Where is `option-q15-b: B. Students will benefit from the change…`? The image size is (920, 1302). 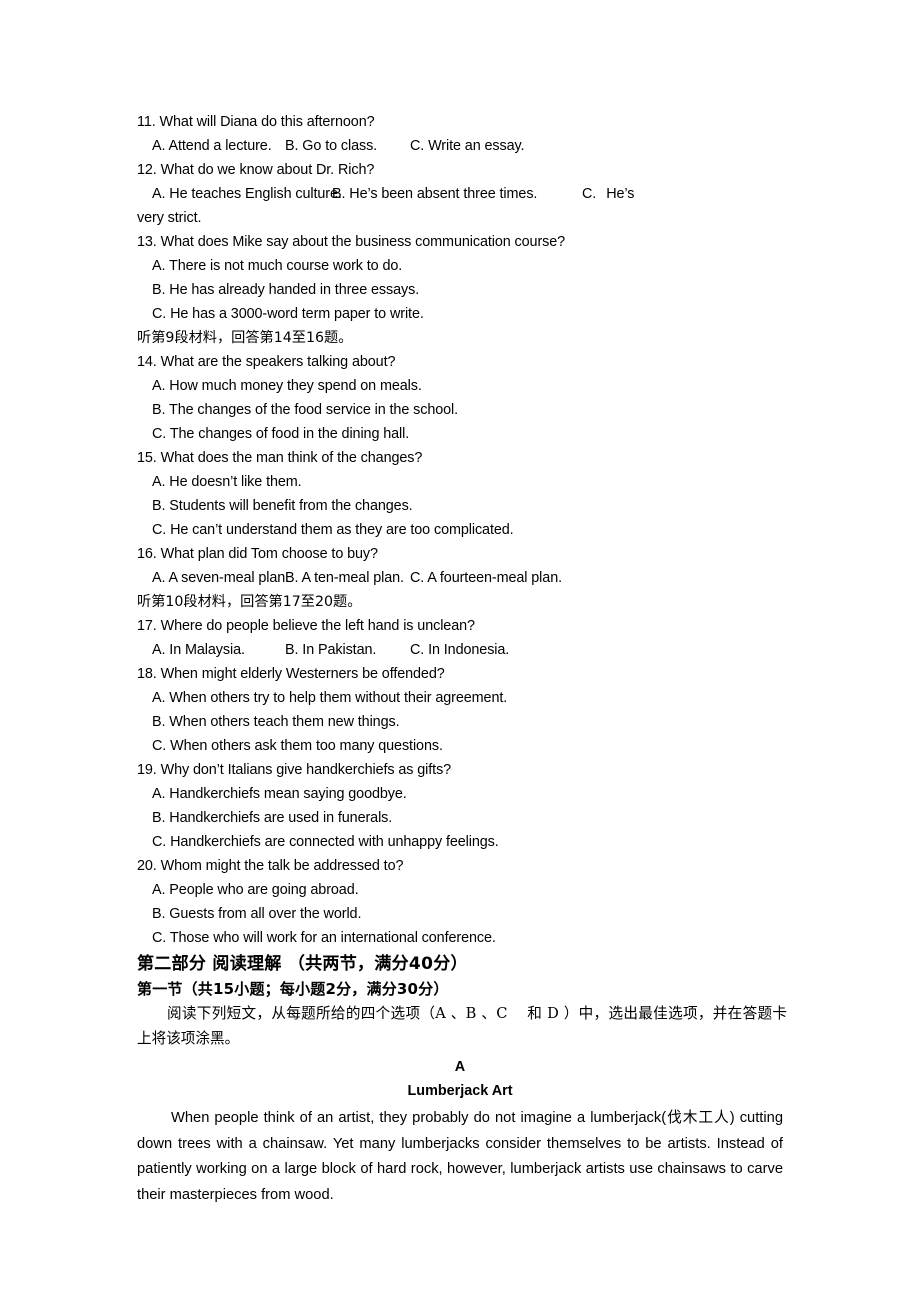
option-q15-b: B. Students will benefit from the change… is located at coordinates (460, 506).